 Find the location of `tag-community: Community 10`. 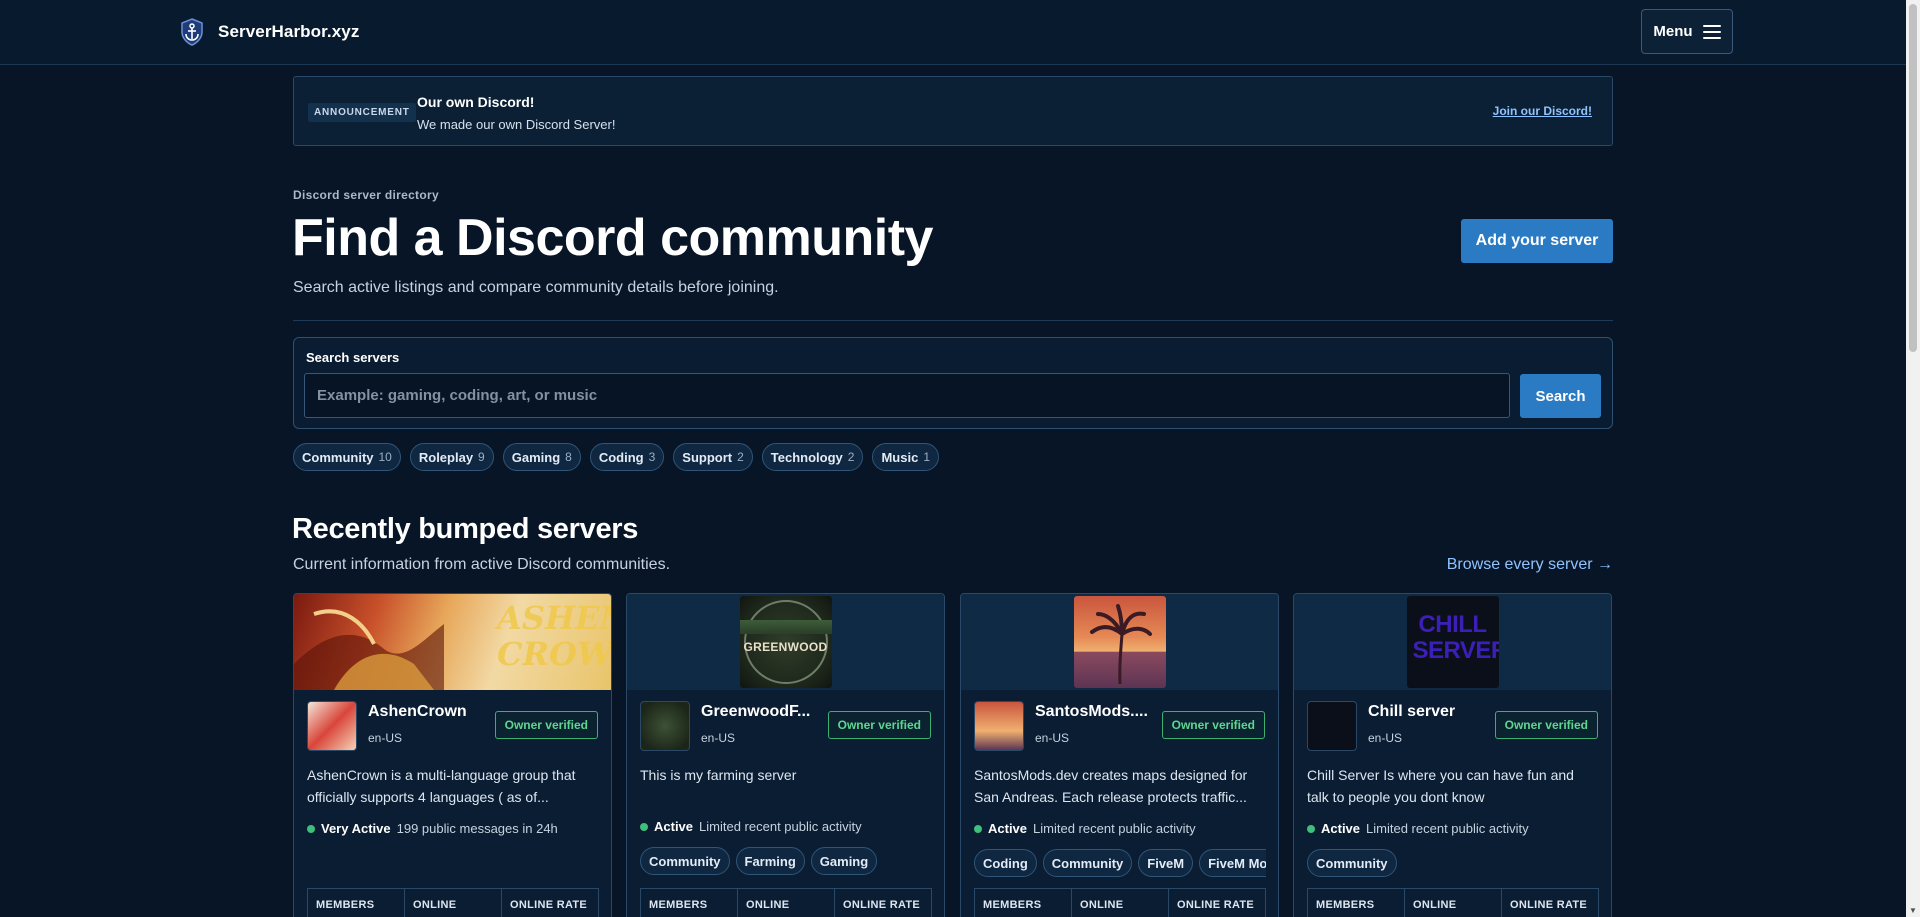

tag-community: Community 10 is located at coordinates (347, 457).